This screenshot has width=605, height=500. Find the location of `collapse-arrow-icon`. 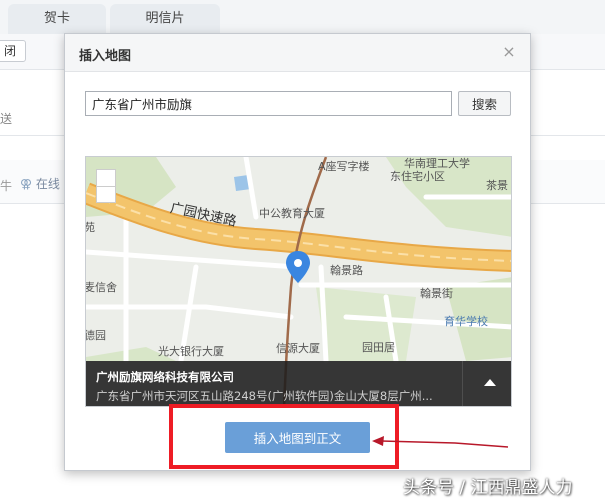

collapse-arrow-icon is located at coordinates (490, 382).